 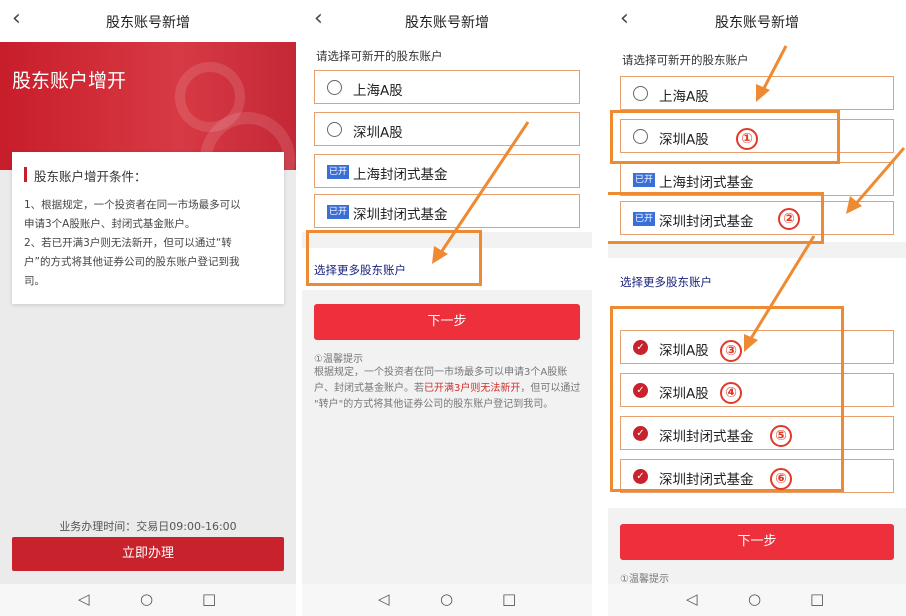 What do you see at coordinates (148, 106) in the screenshot?
I see `banner: 股东账户增开` at bounding box center [148, 106].